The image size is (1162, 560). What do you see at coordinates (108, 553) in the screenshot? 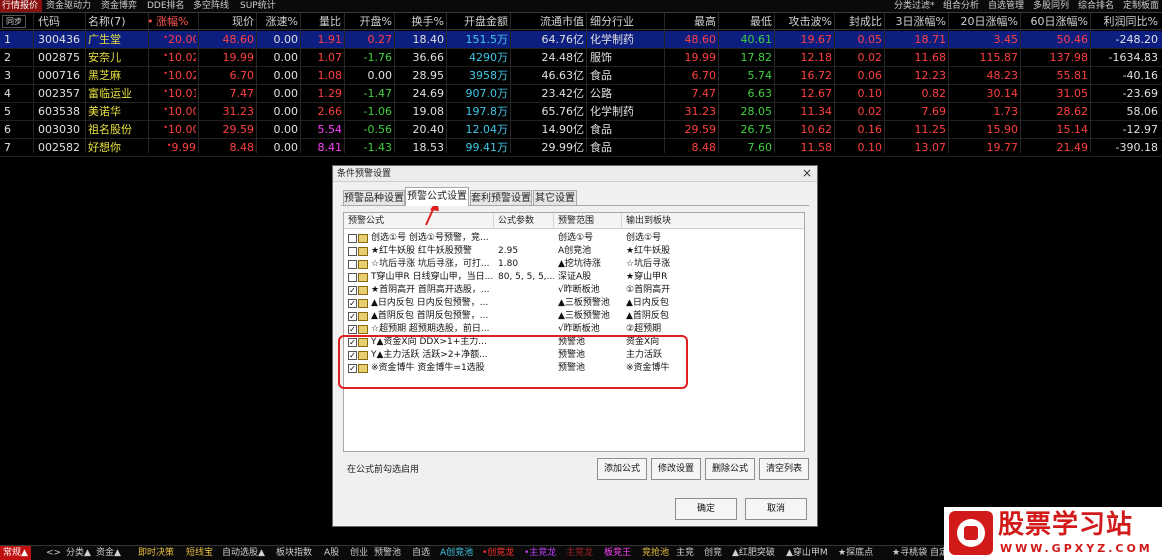
I see `bottom-tab: 资金▲` at bounding box center [108, 553].